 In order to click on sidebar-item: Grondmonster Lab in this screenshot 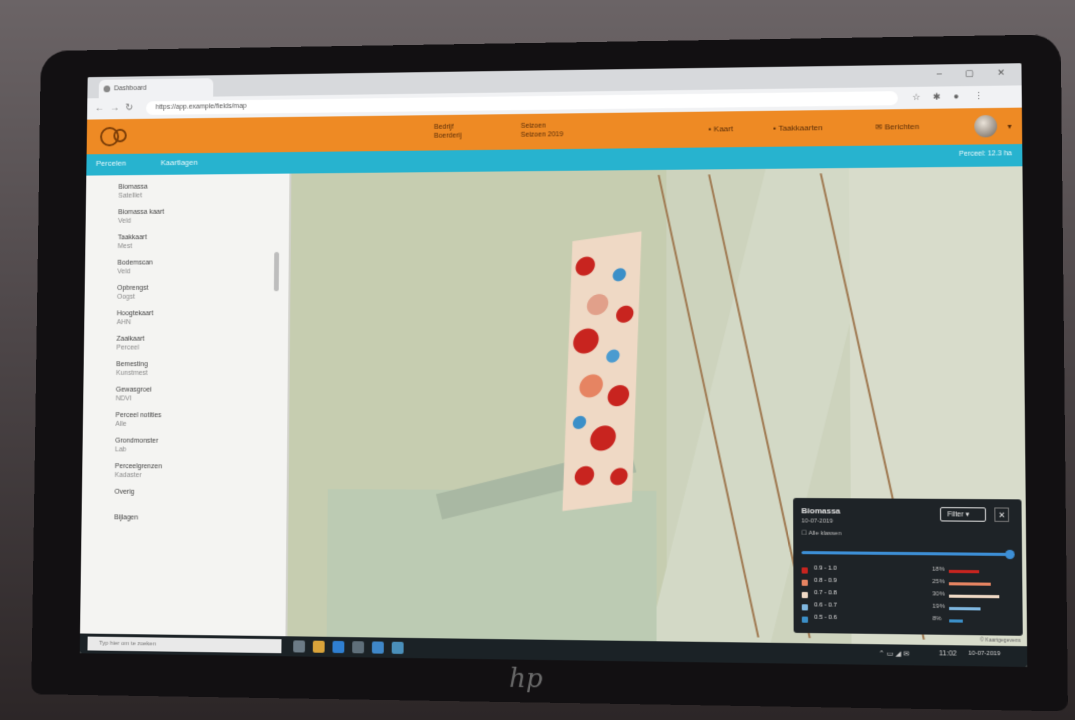, I will do `click(192, 446)`.